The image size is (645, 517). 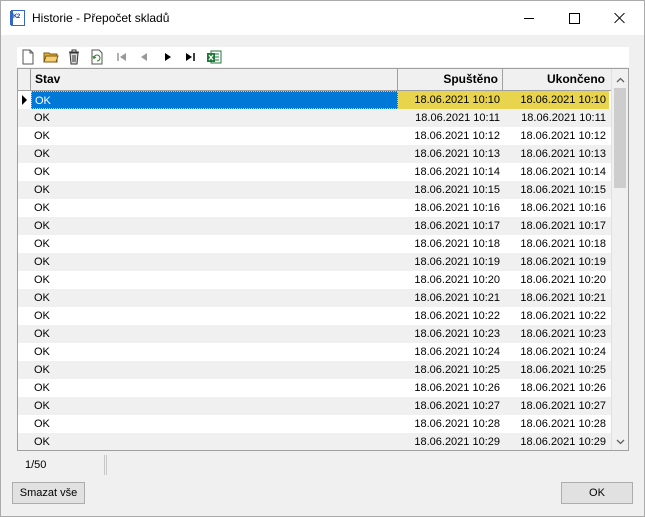 I want to click on minimize-button, so click(x=529, y=18).